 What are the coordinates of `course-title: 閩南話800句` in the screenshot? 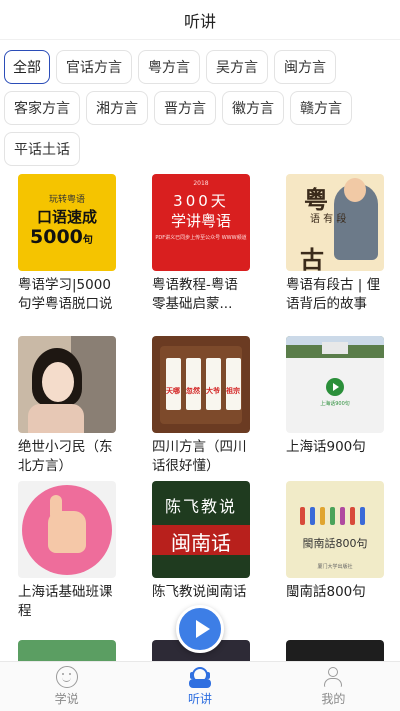 It's located at (326, 592).